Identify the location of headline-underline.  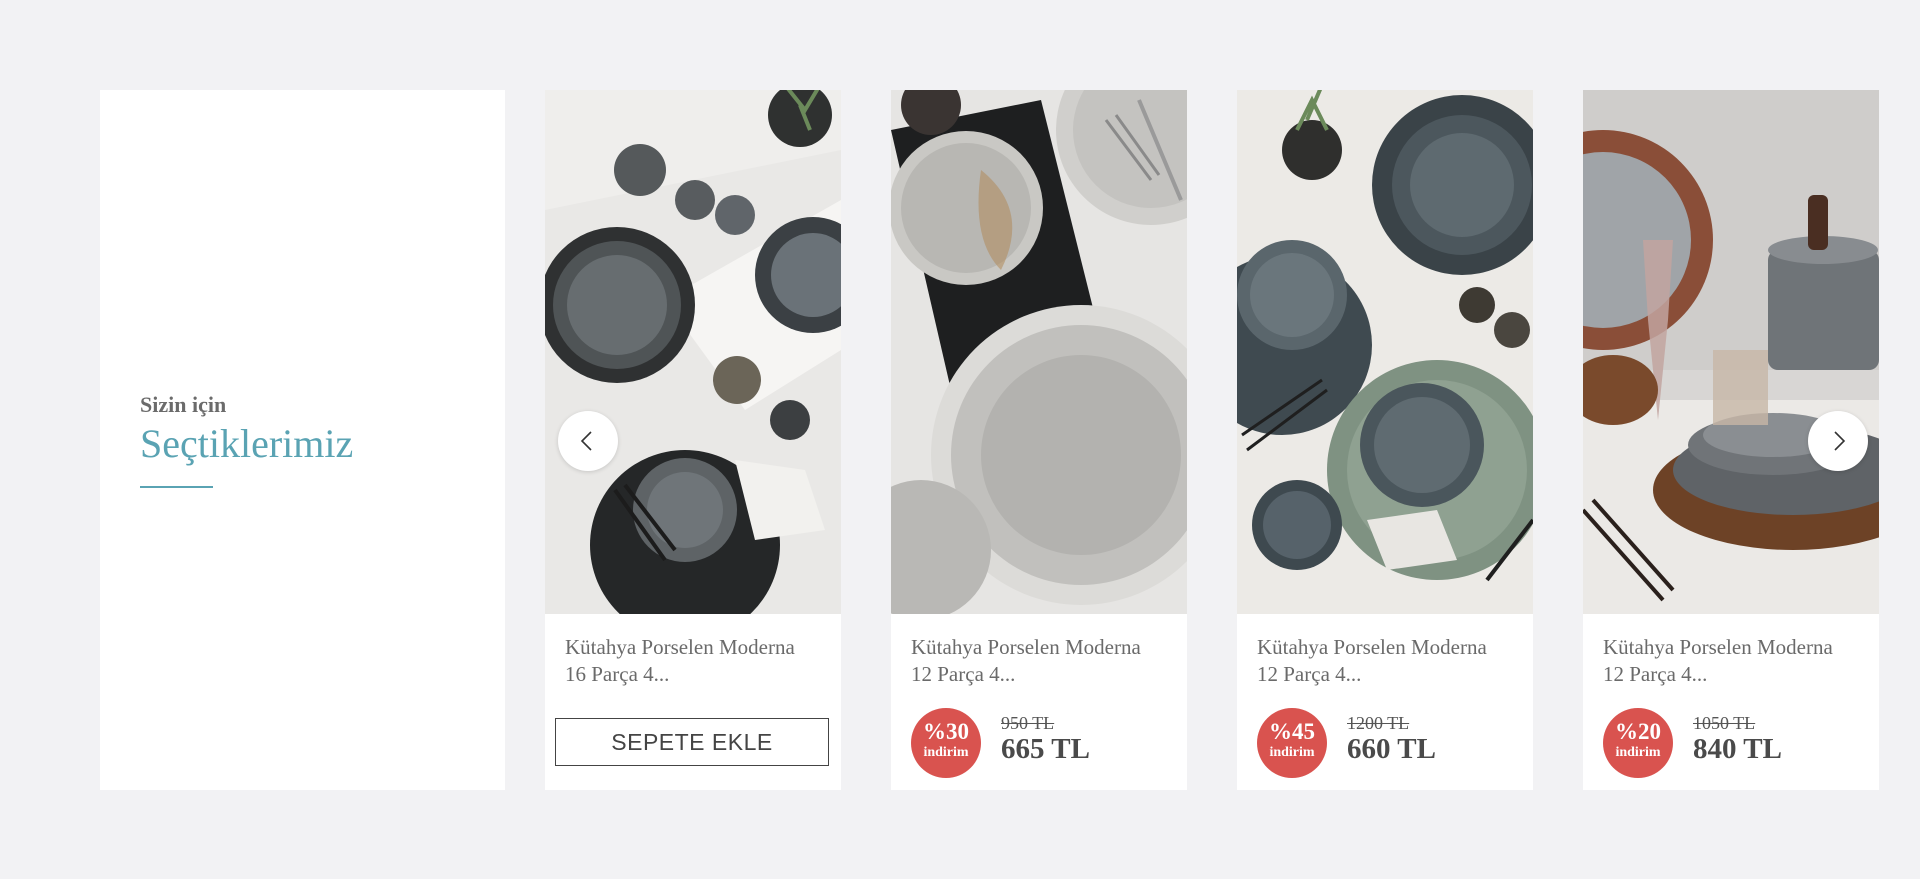
(176, 487).